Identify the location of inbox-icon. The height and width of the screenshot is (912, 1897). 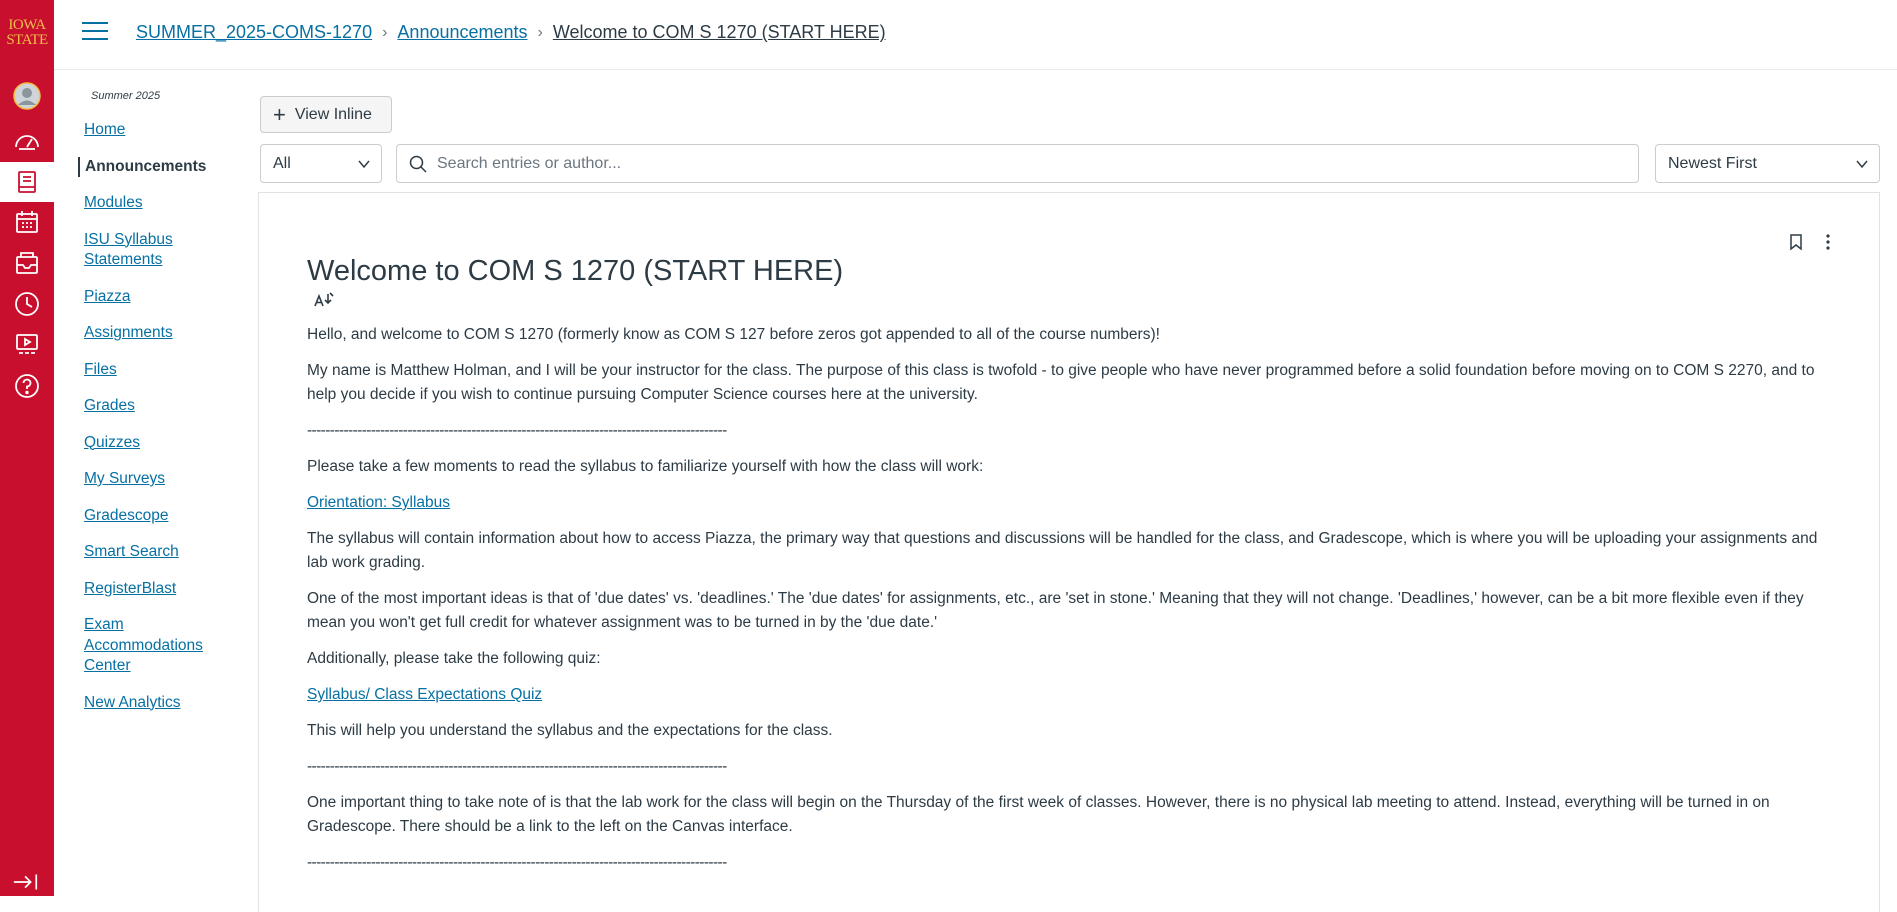
(27, 263).